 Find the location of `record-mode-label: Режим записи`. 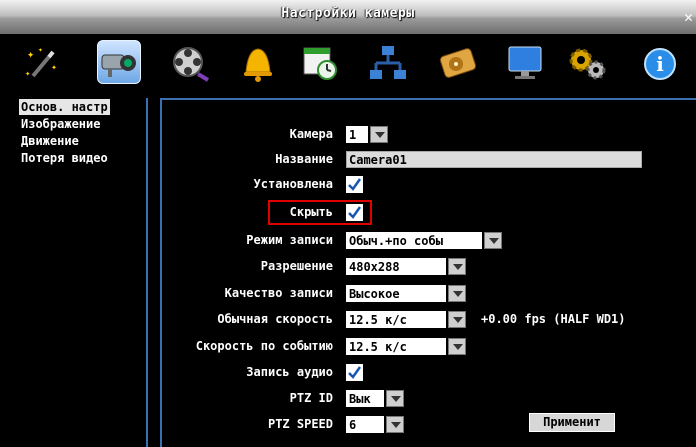

record-mode-label: Режим записи is located at coordinates (289, 240).